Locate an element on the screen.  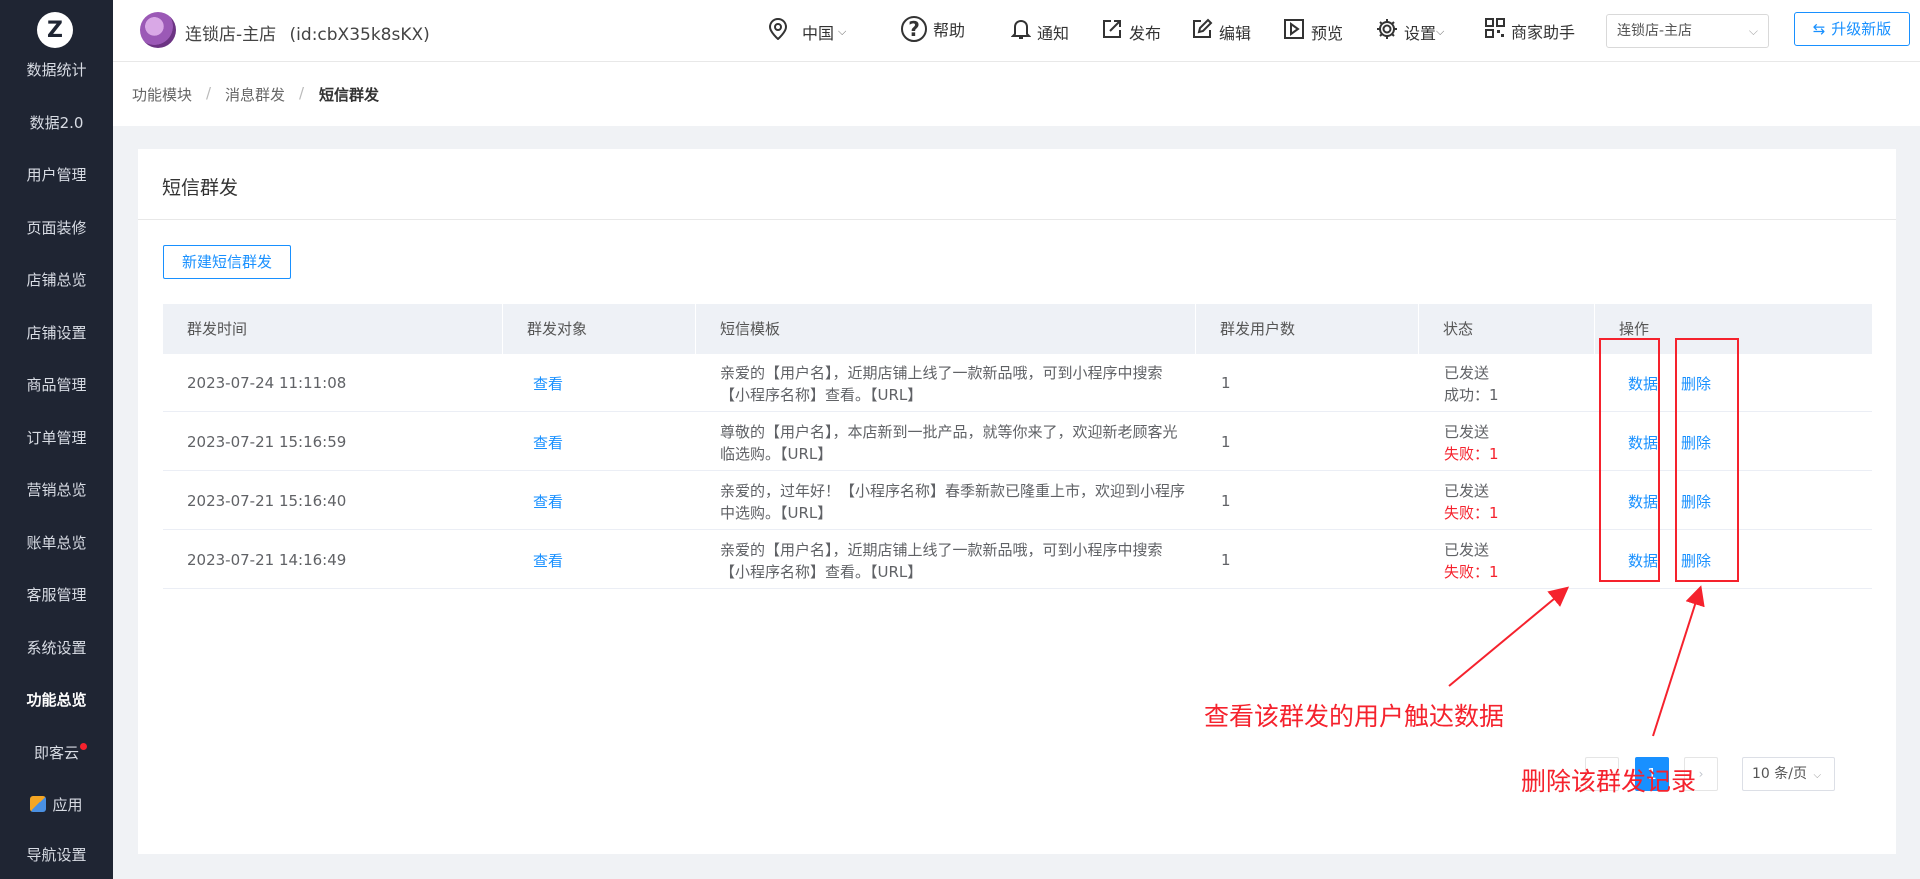
data-annotation-text: 查看该群发的用户触达数据 is located at coordinates (1354, 716).